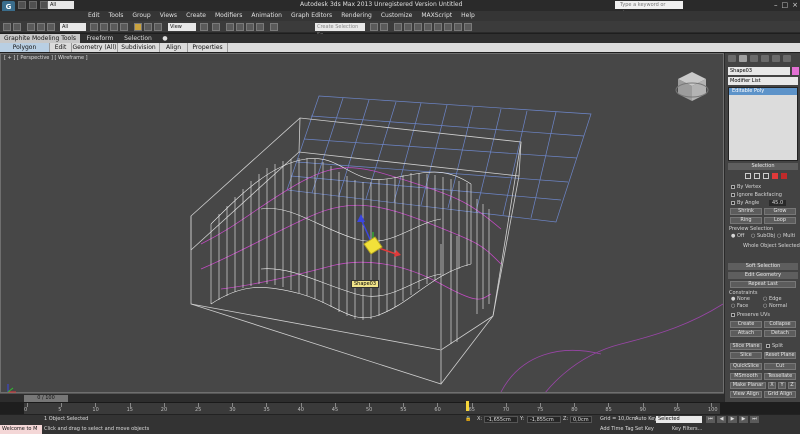 Image resolution: width=800 pixels, height=434 pixels. Describe the element at coordinates (581, 419) in the screenshot. I see `z-coordinate-field: 0,0cm` at that location.